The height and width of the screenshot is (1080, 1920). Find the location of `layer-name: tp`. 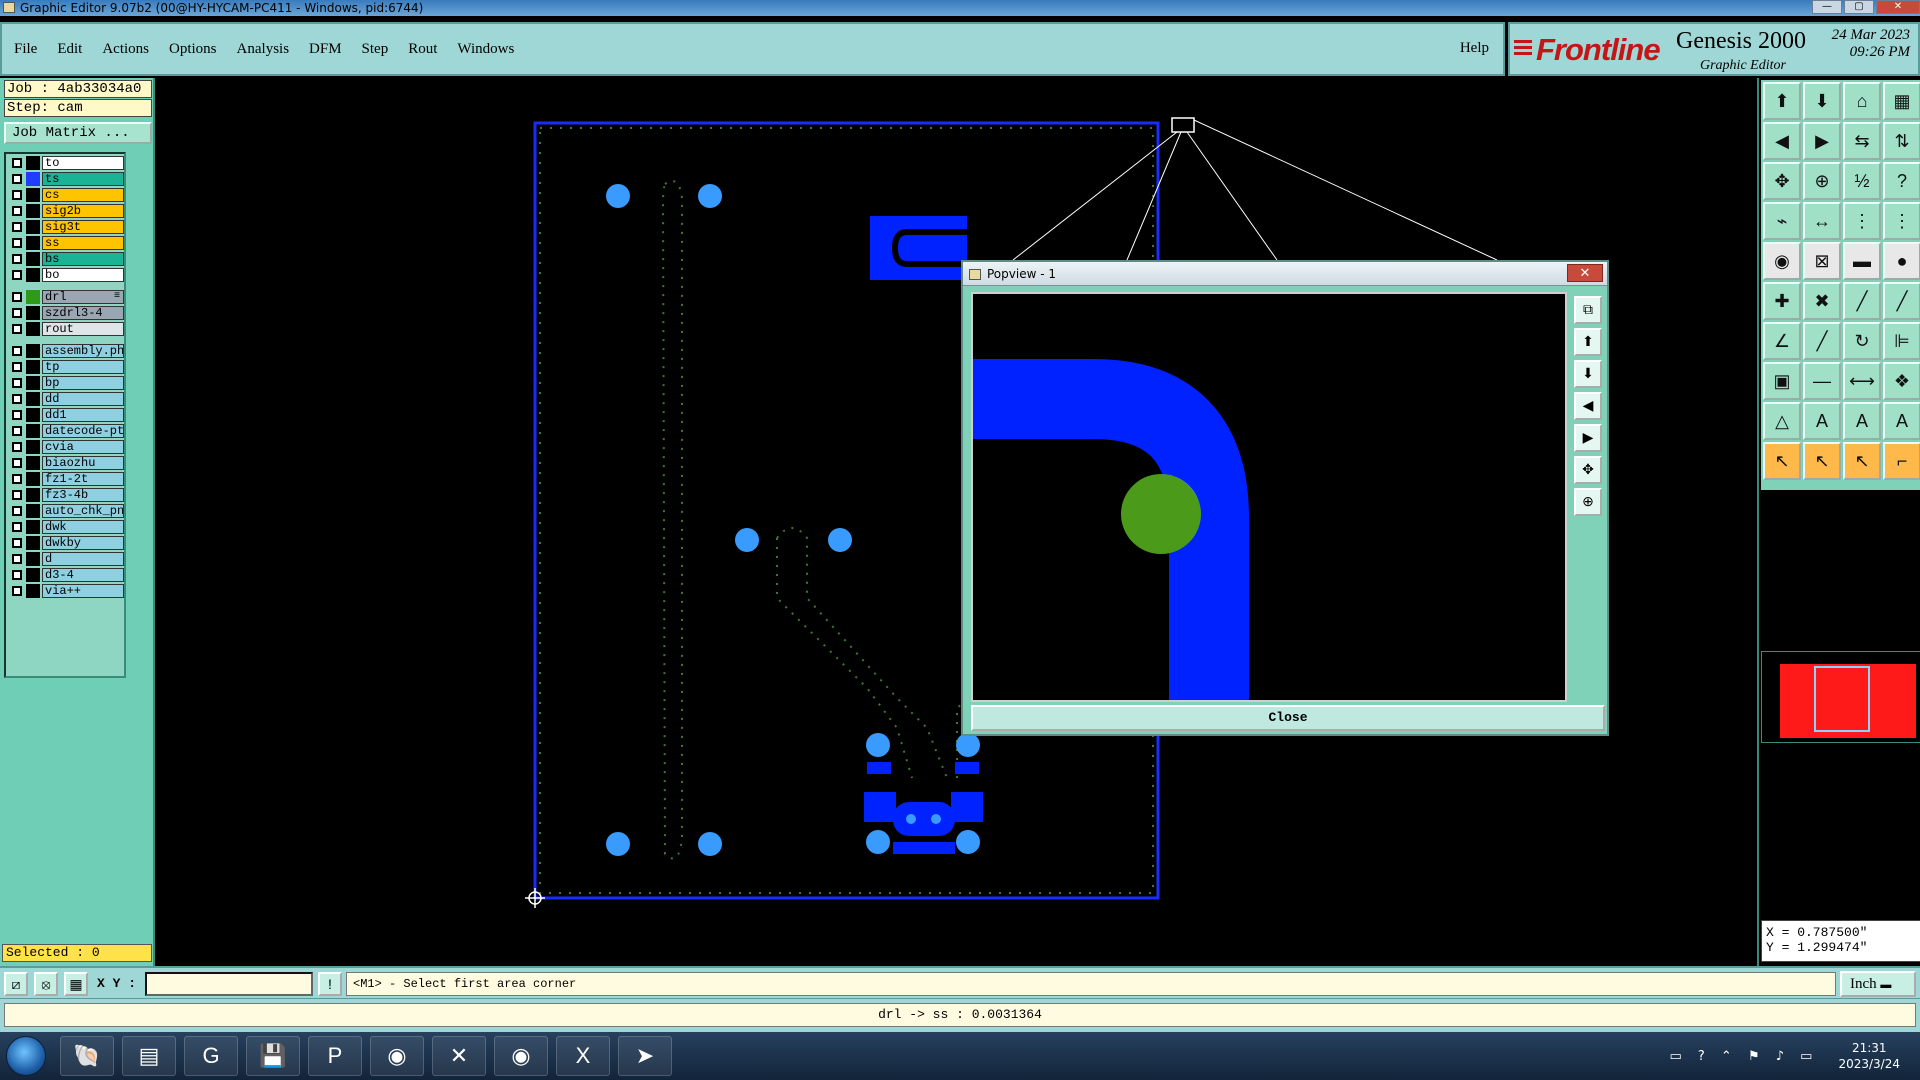

layer-name: tp is located at coordinates (83, 367).